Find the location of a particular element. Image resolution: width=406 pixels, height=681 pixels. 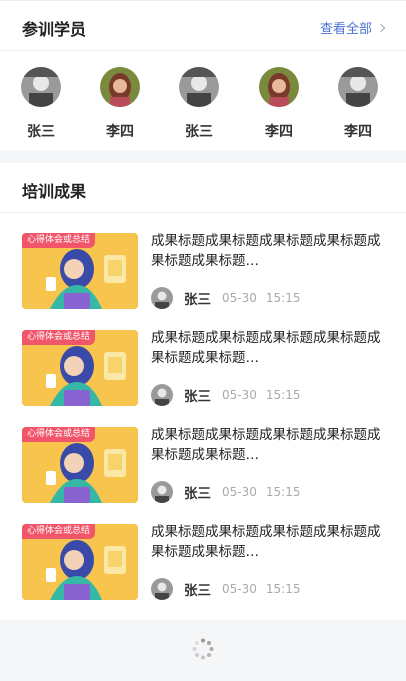

chevron-right-icon is located at coordinates (381, 27).